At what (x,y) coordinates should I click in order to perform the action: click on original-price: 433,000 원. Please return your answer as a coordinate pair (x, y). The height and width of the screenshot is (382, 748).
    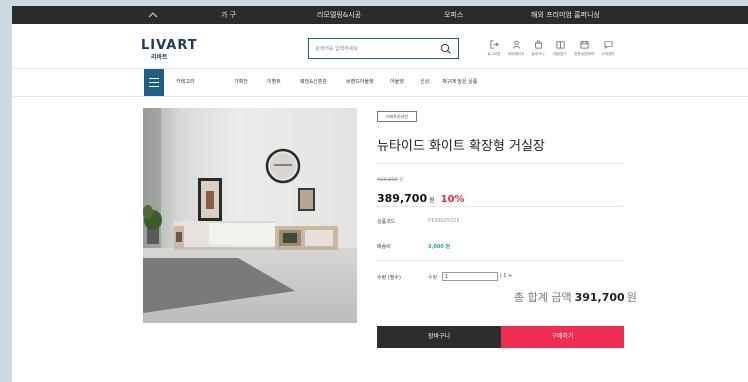
    Looking at the image, I should click on (390, 179).